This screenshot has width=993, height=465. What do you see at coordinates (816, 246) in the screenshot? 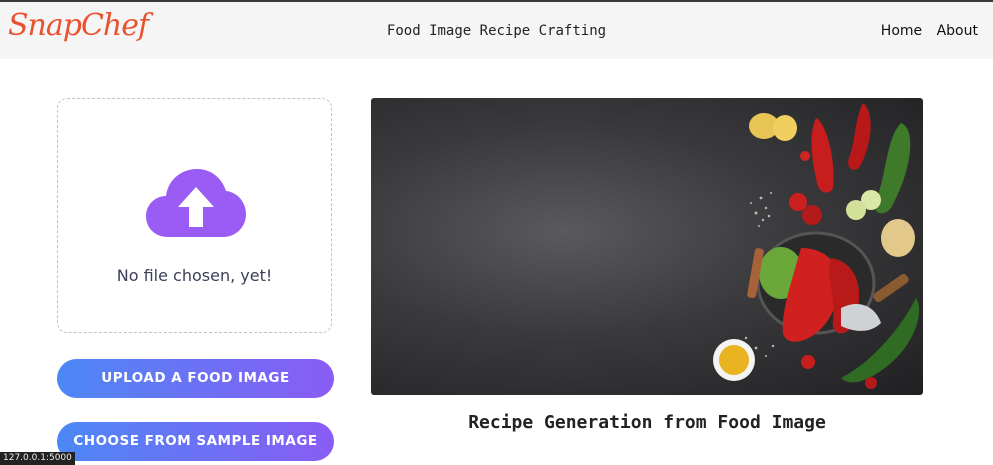
I see `vegetables-illustration` at bounding box center [816, 246].